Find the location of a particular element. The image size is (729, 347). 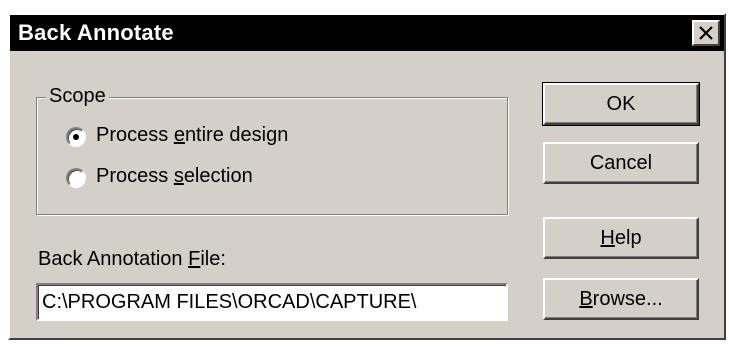

file-label-mnemonic: F is located at coordinates (194, 259).